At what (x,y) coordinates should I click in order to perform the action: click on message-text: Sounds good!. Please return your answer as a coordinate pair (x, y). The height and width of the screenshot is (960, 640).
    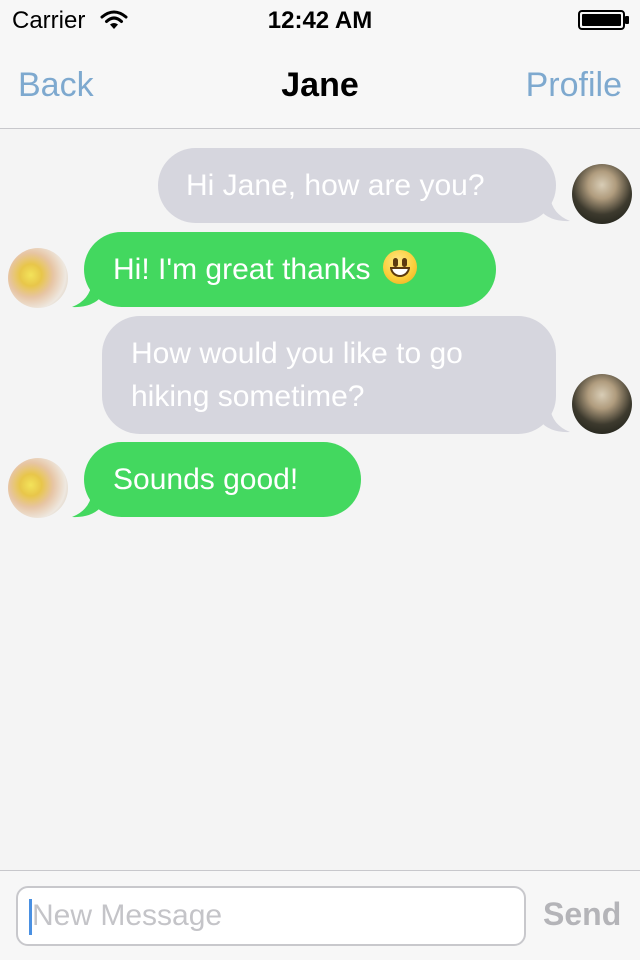
    Looking at the image, I should click on (206, 479).